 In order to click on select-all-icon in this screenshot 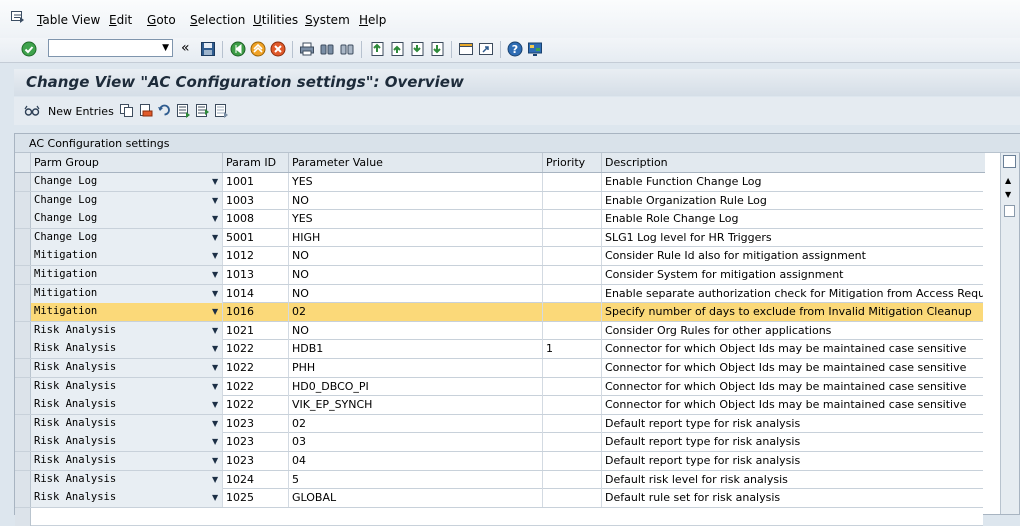, I will do `click(183, 110)`.